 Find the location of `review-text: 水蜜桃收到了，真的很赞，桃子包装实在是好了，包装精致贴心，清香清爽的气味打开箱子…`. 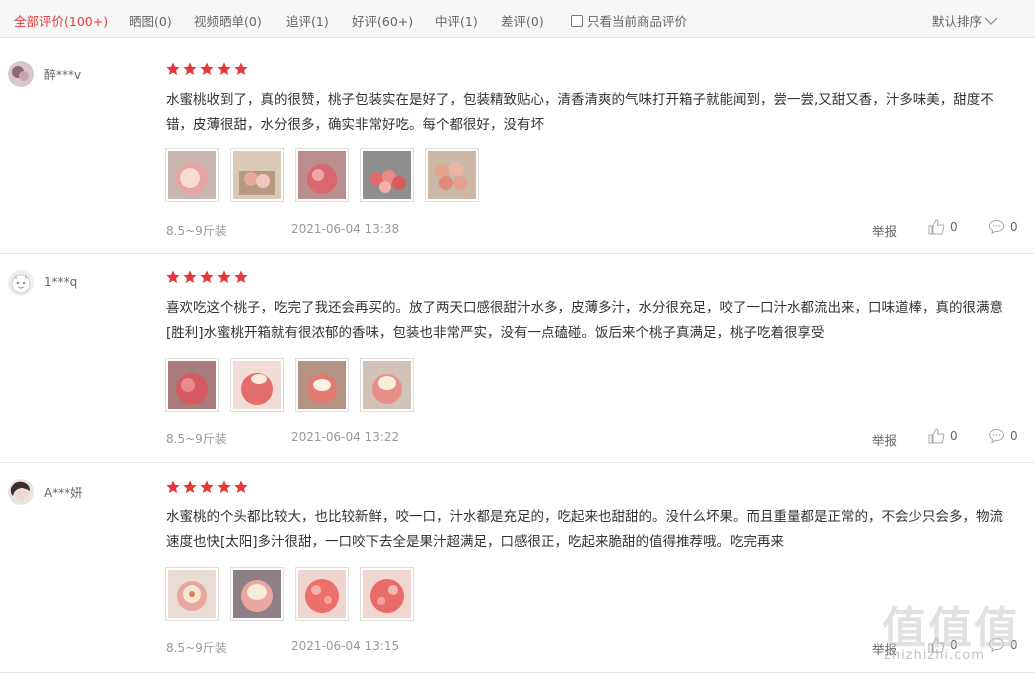

review-text: 水蜜桃收到了，真的很赞，桃子包装实在是好了，包装精致贴心，清香清爽的气味打开箱子… is located at coordinates (580, 112).